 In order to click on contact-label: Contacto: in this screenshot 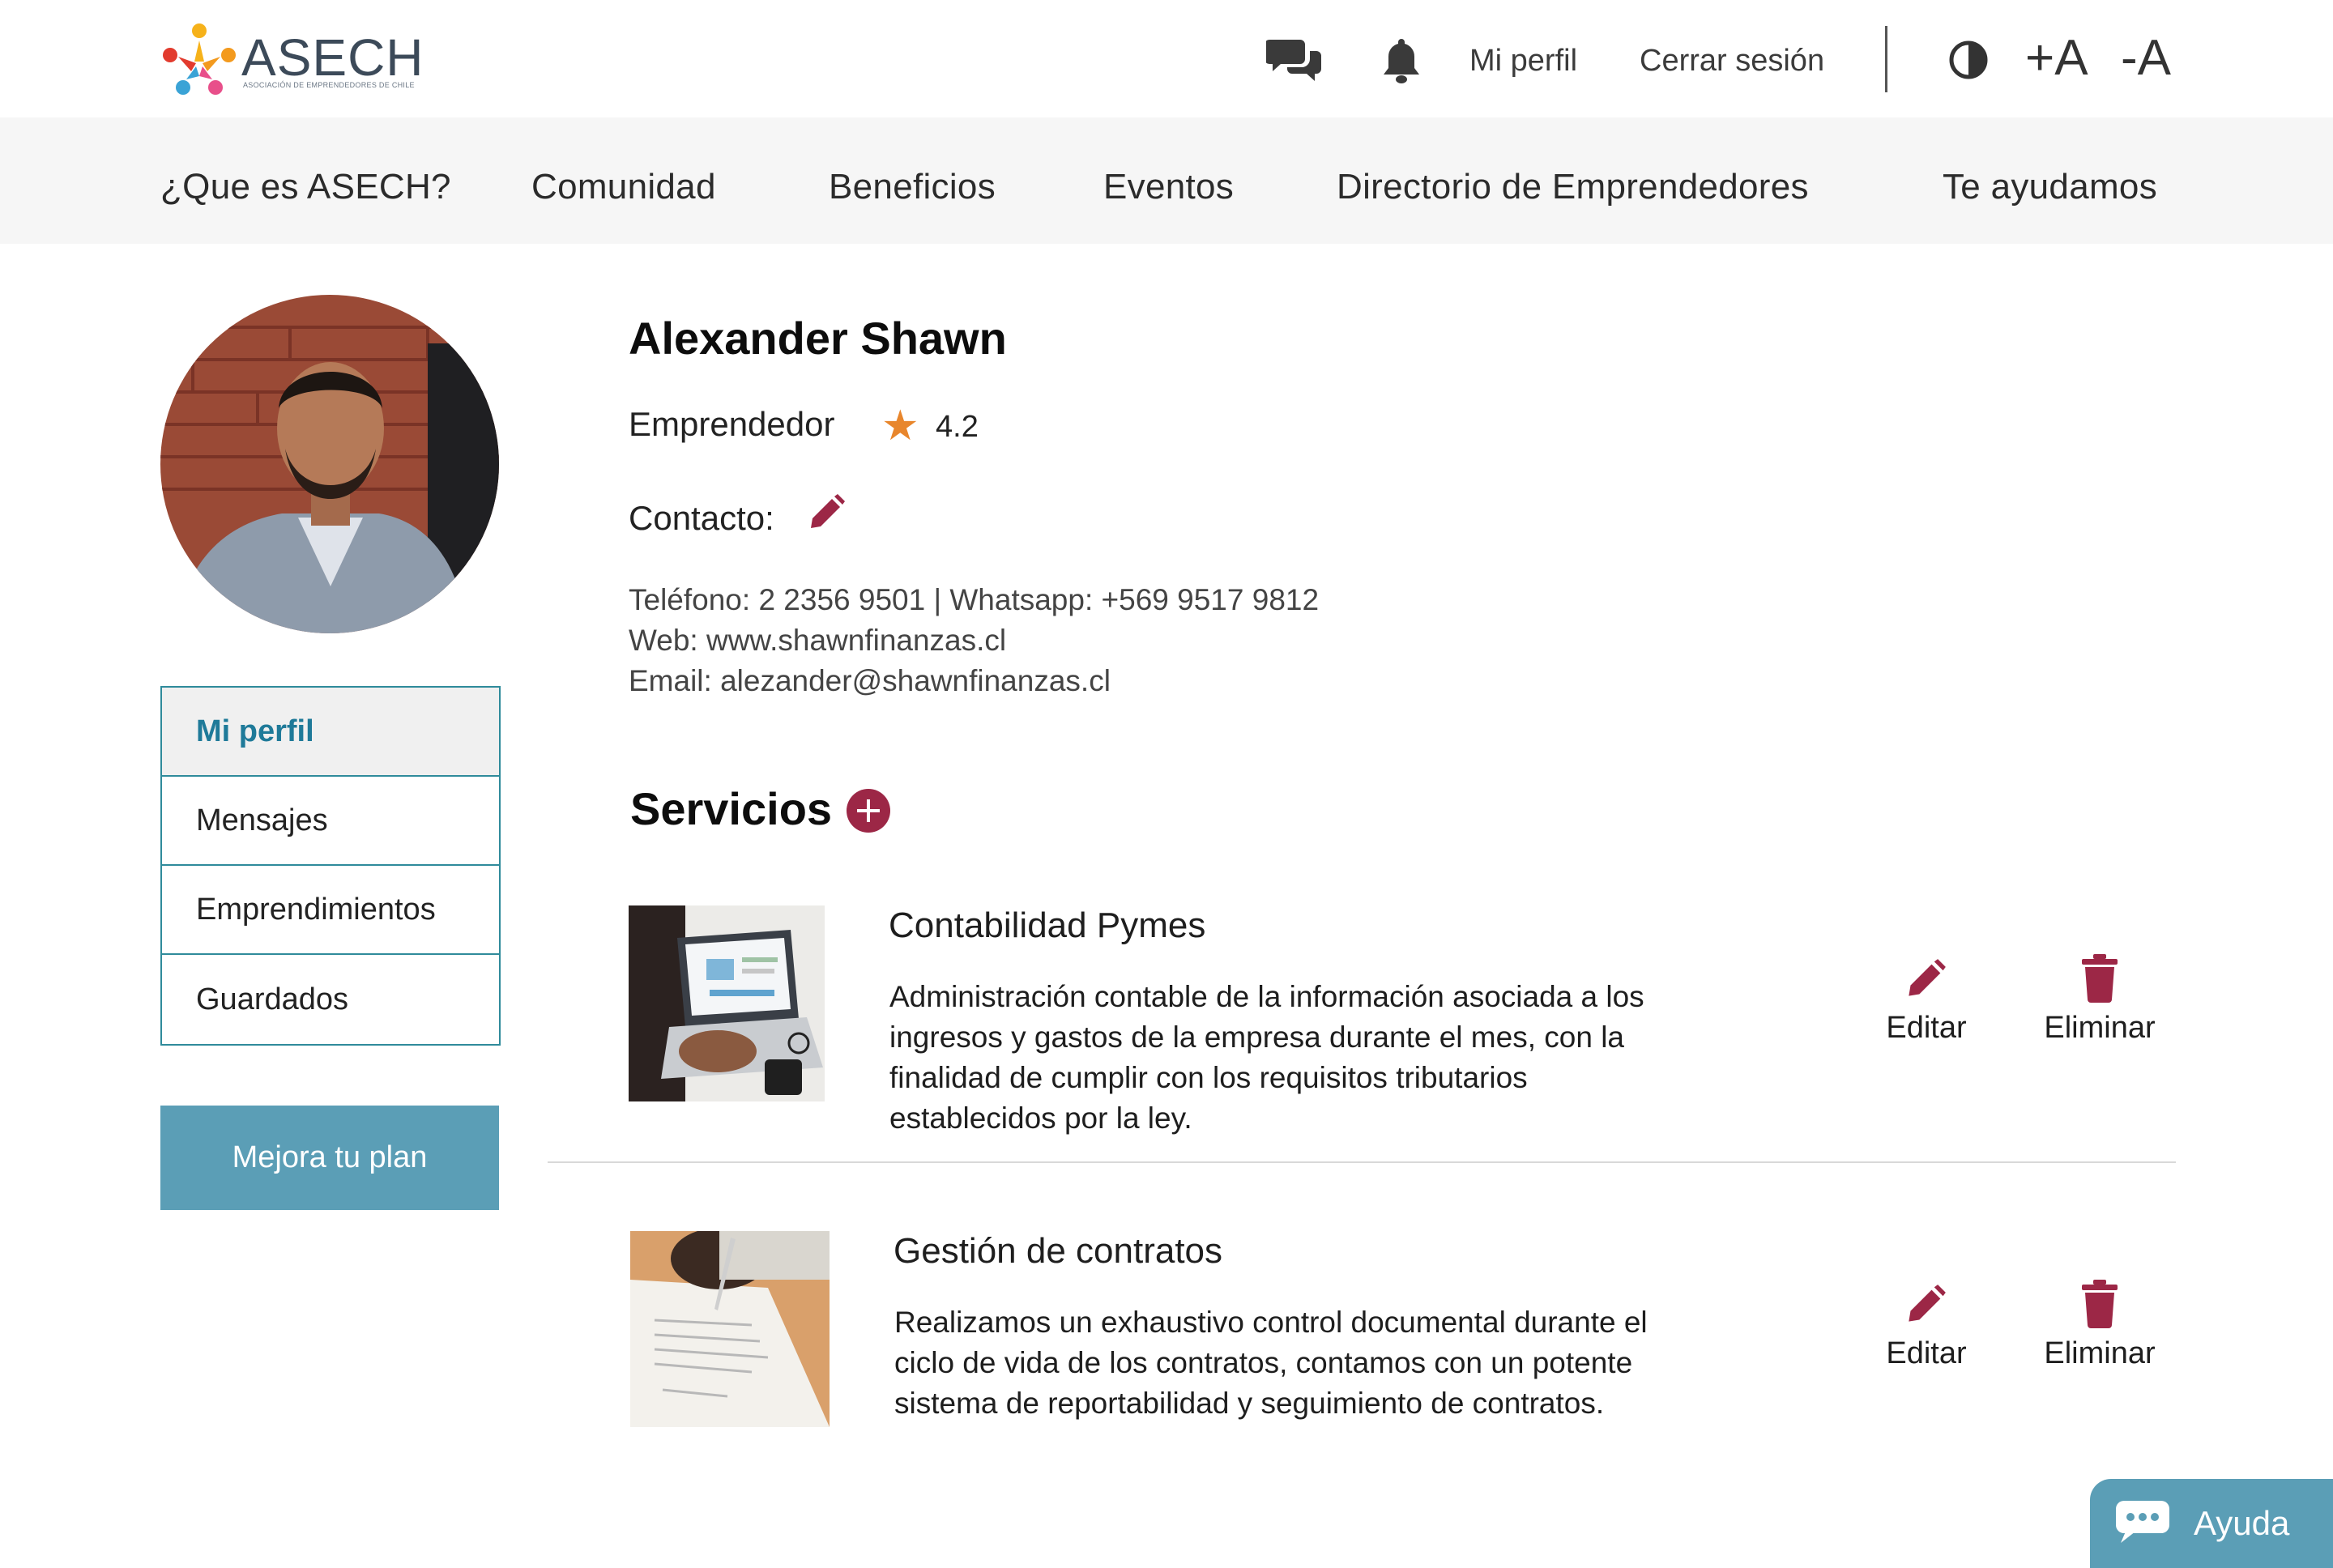, I will do `click(701, 518)`.